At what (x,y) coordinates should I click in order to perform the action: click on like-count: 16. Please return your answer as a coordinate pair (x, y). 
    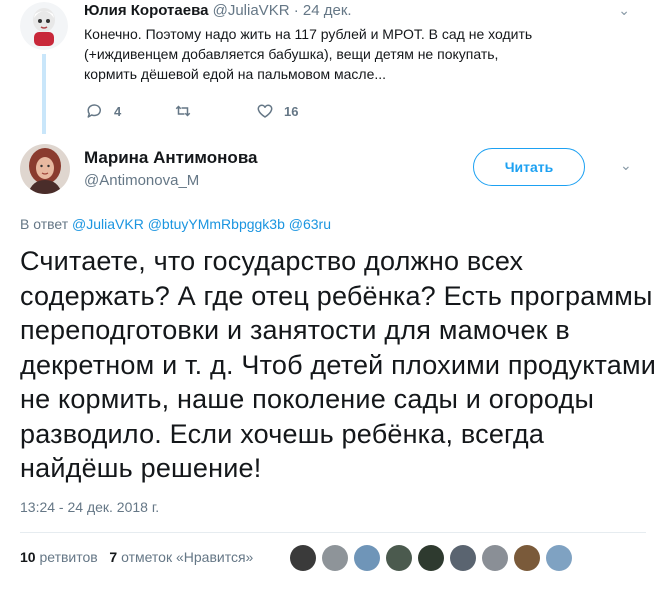
    Looking at the image, I should click on (291, 111).